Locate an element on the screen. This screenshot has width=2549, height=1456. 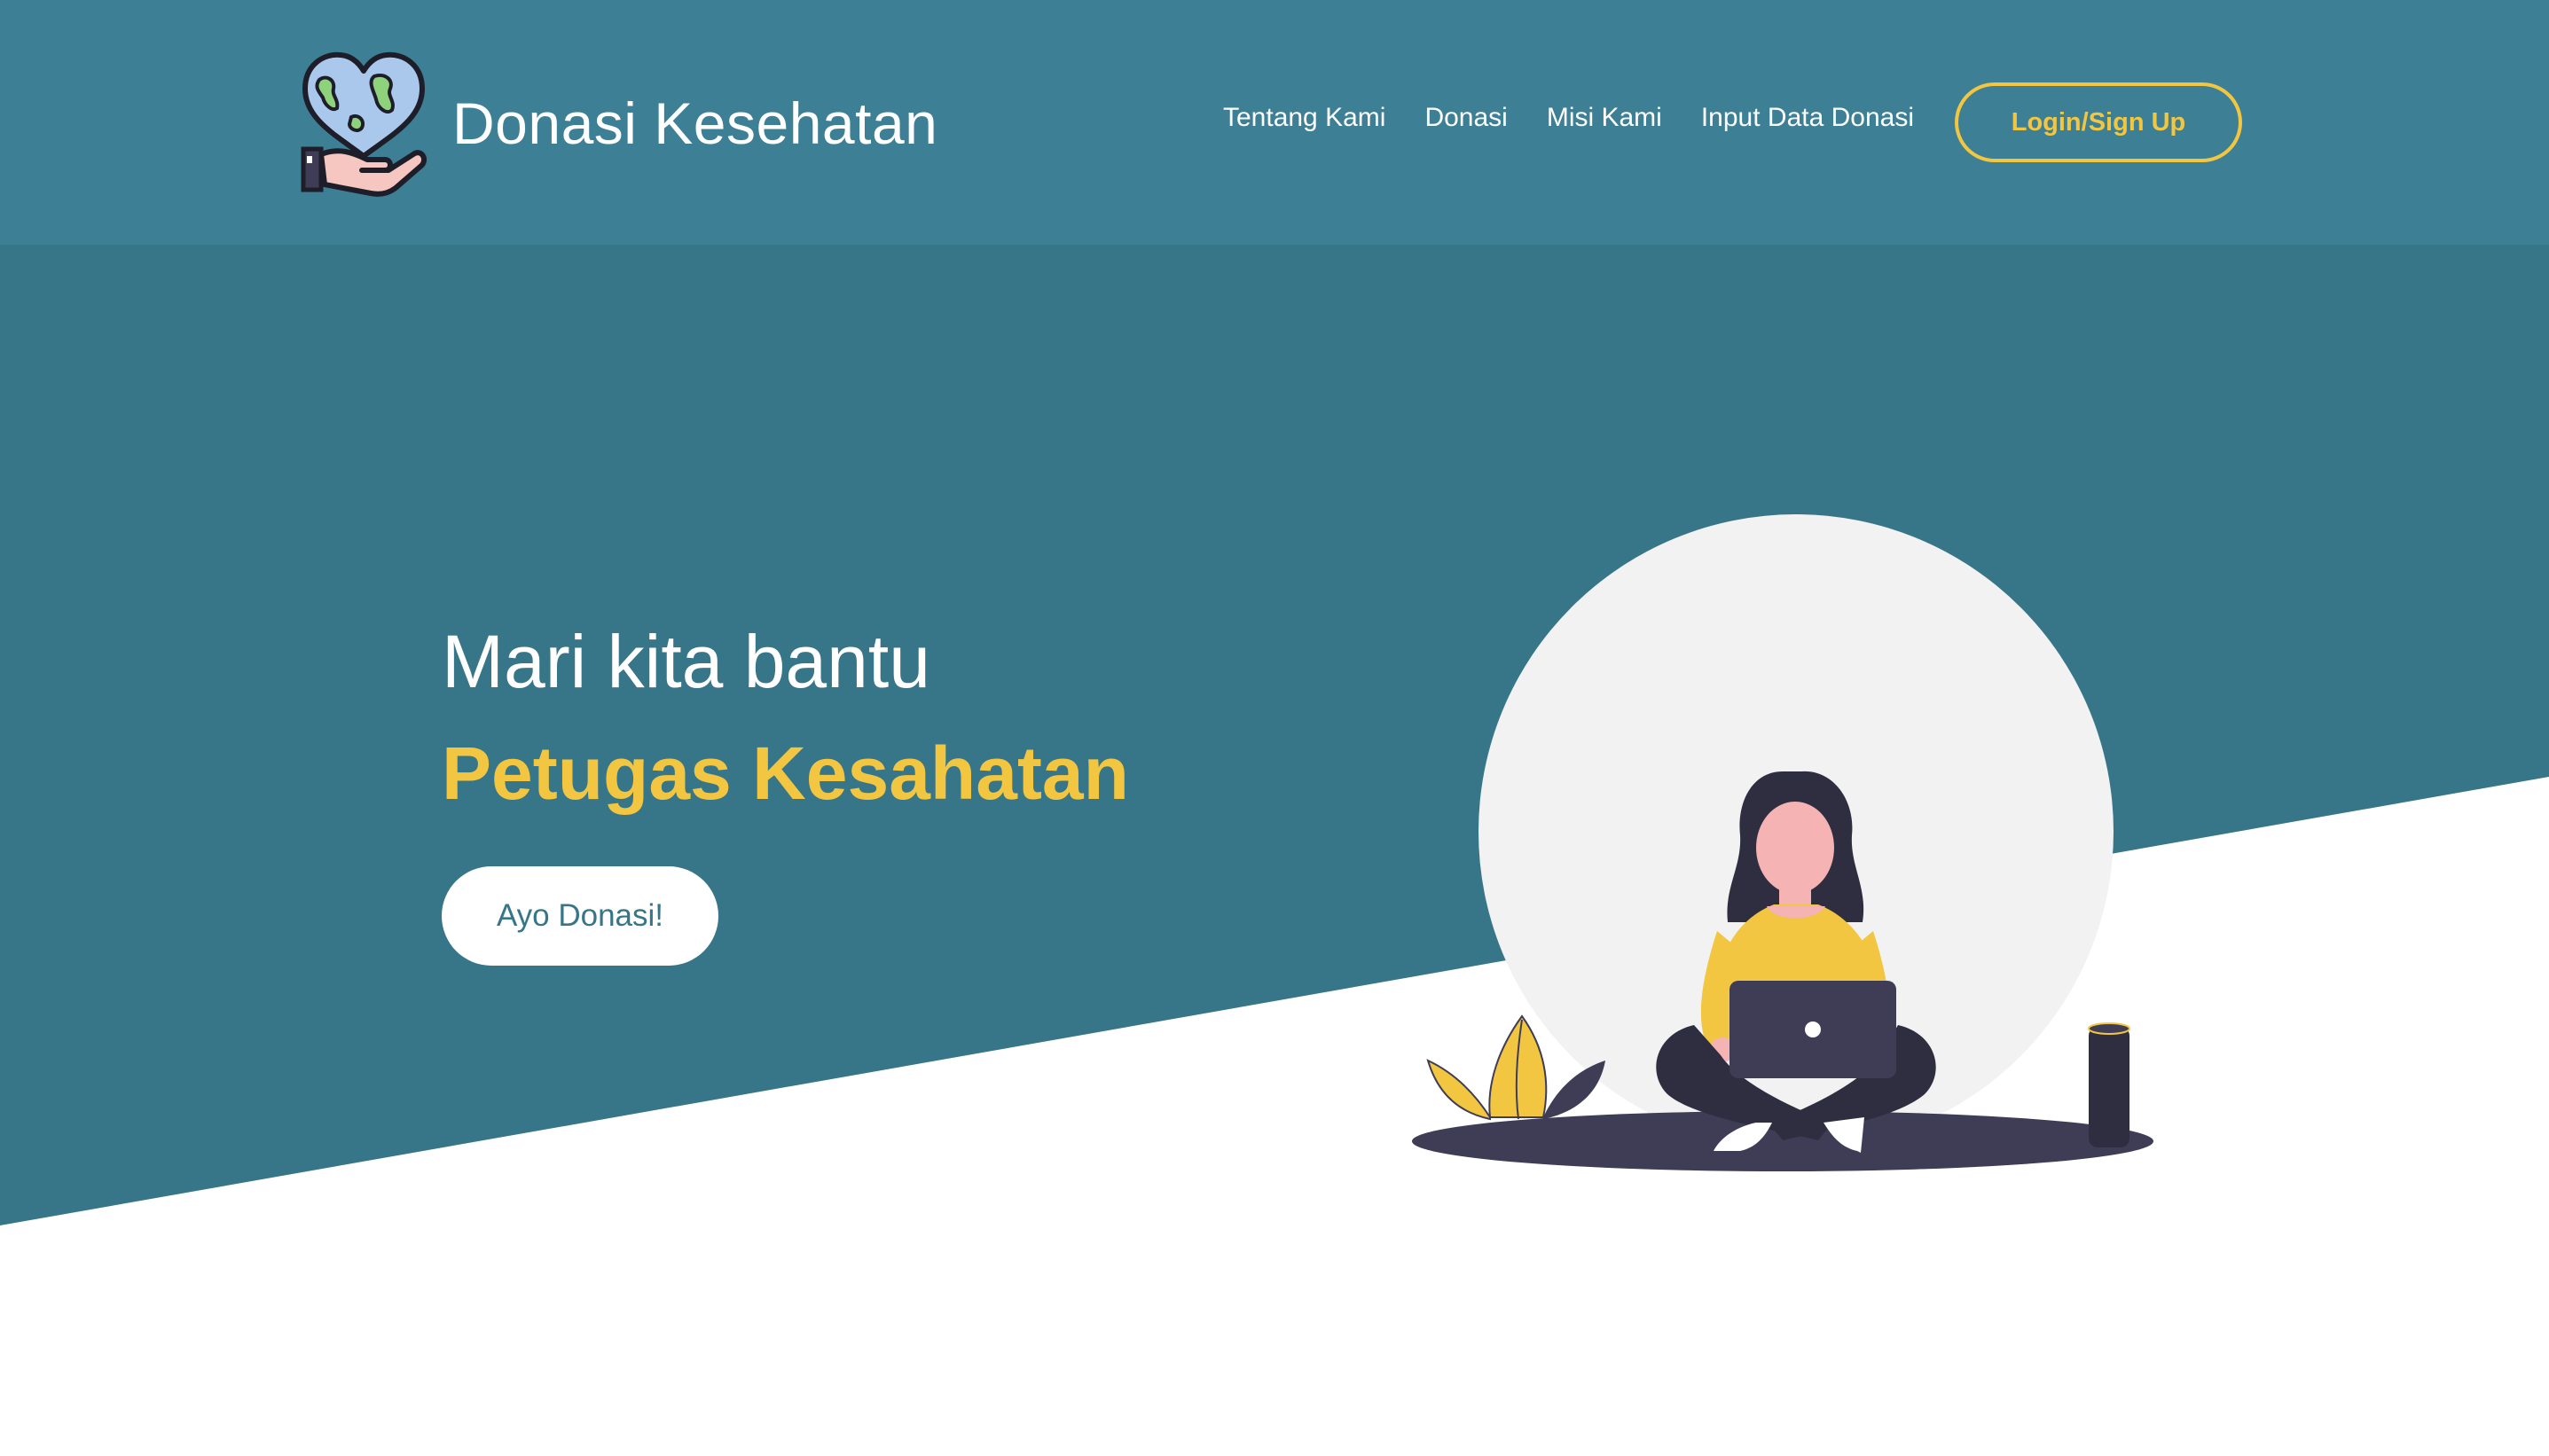
donate-cta-button: Ayo Donasi! is located at coordinates (580, 915).